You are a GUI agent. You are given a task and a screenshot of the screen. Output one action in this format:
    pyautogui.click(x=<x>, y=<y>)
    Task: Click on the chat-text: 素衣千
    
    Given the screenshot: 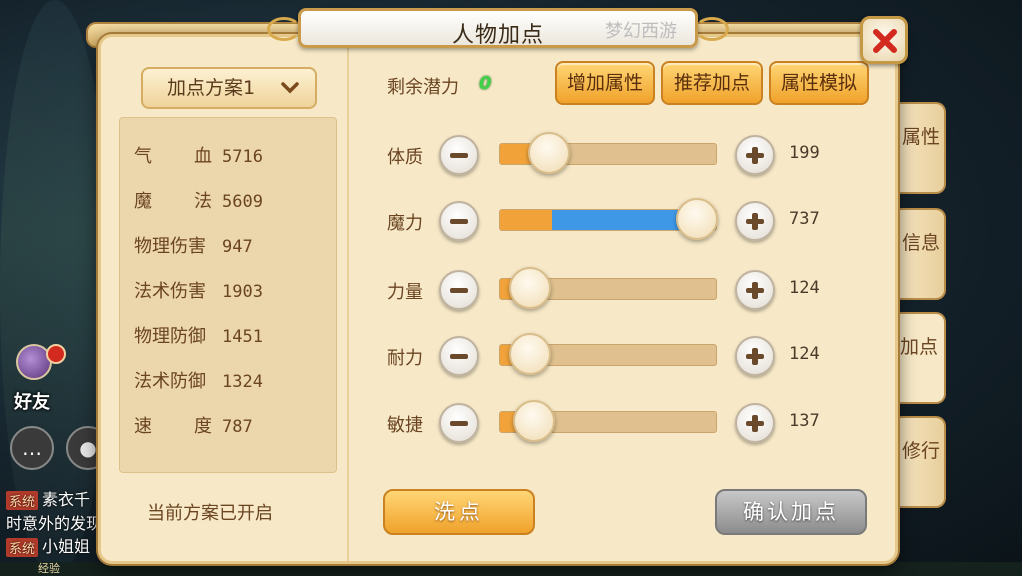 What is the action you would take?
    pyautogui.click(x=66, y=499)
    